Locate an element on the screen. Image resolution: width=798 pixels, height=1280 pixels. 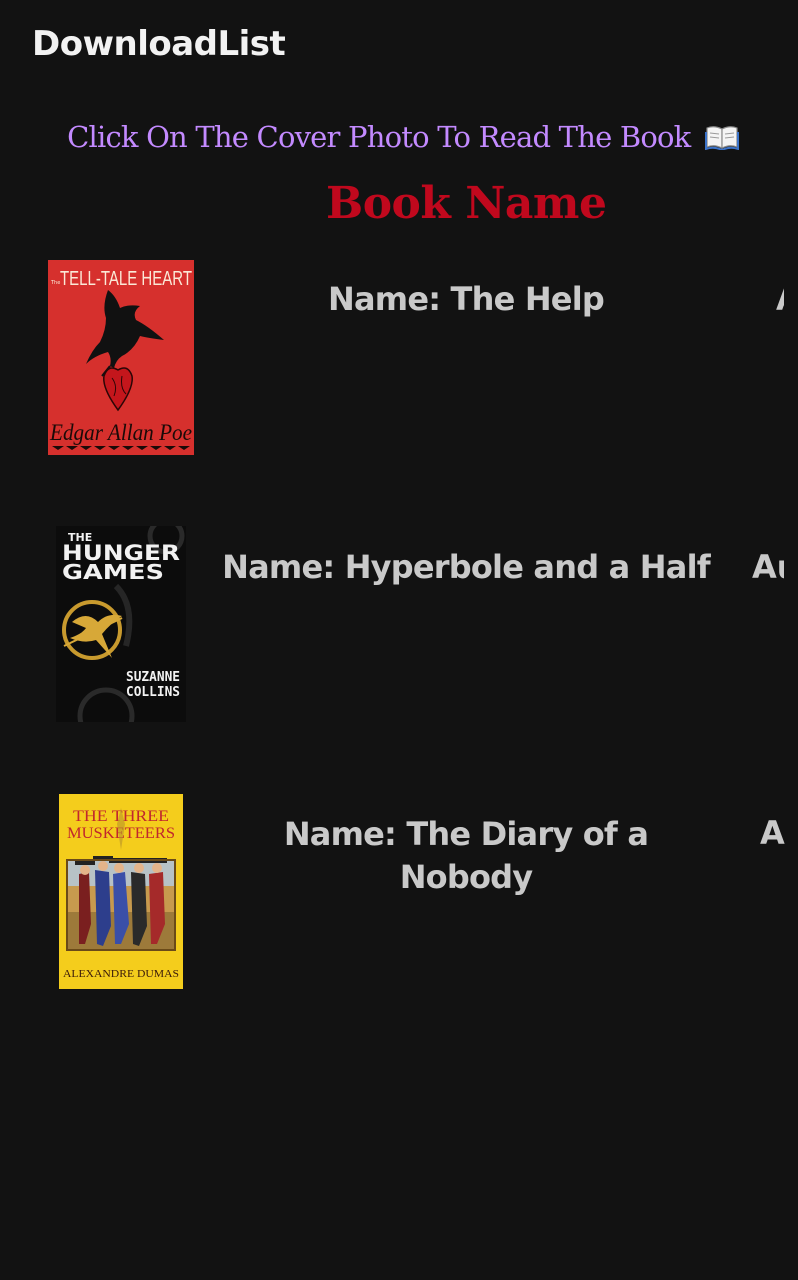
book-name: Name: The Help is located at coordinates (466, 299).